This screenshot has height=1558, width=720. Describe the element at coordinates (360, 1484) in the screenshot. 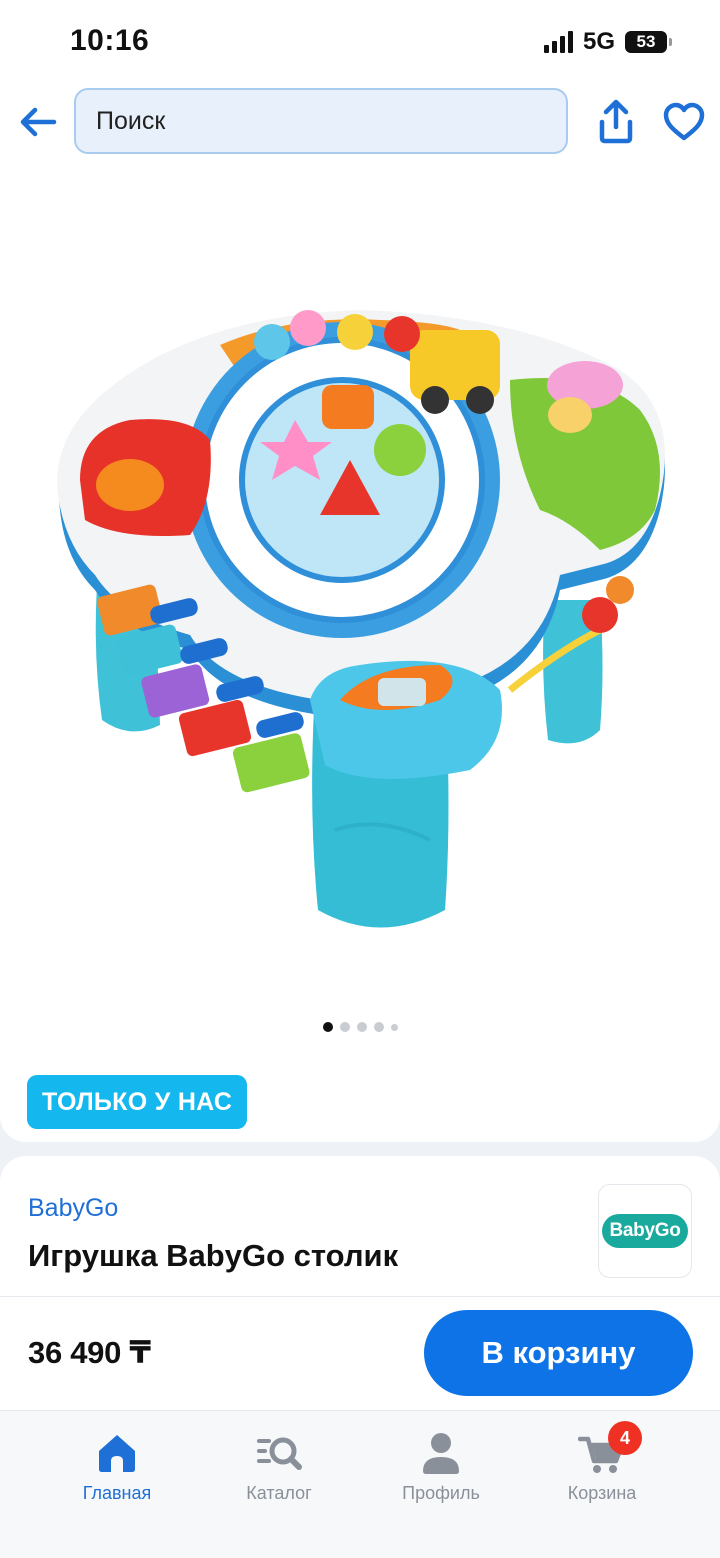

I see `bottom-tab-bar: Главная Каталог Профиль 4 Корзина` at that location.